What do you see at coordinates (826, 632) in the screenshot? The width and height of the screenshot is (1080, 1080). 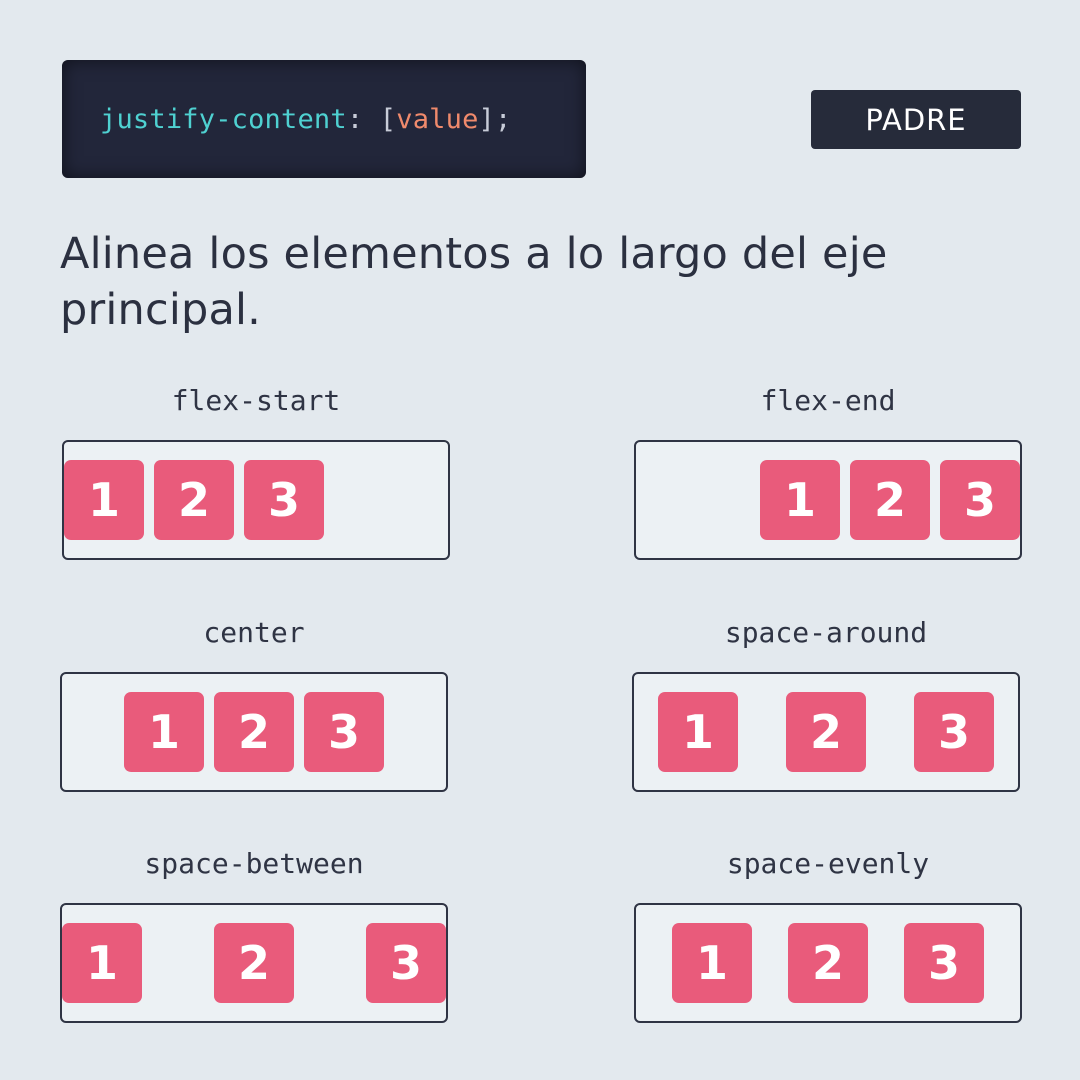 I see `example-label: space-around` at bounding box center [826, 632].